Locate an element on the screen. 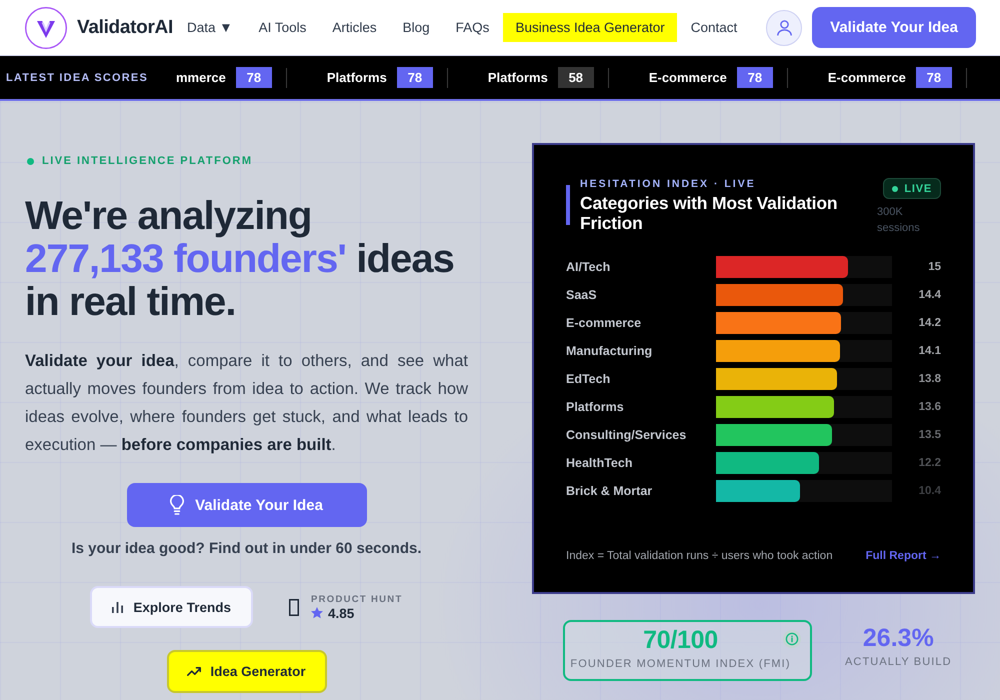  nav-link: Blog is located at coordinates (416, 27).